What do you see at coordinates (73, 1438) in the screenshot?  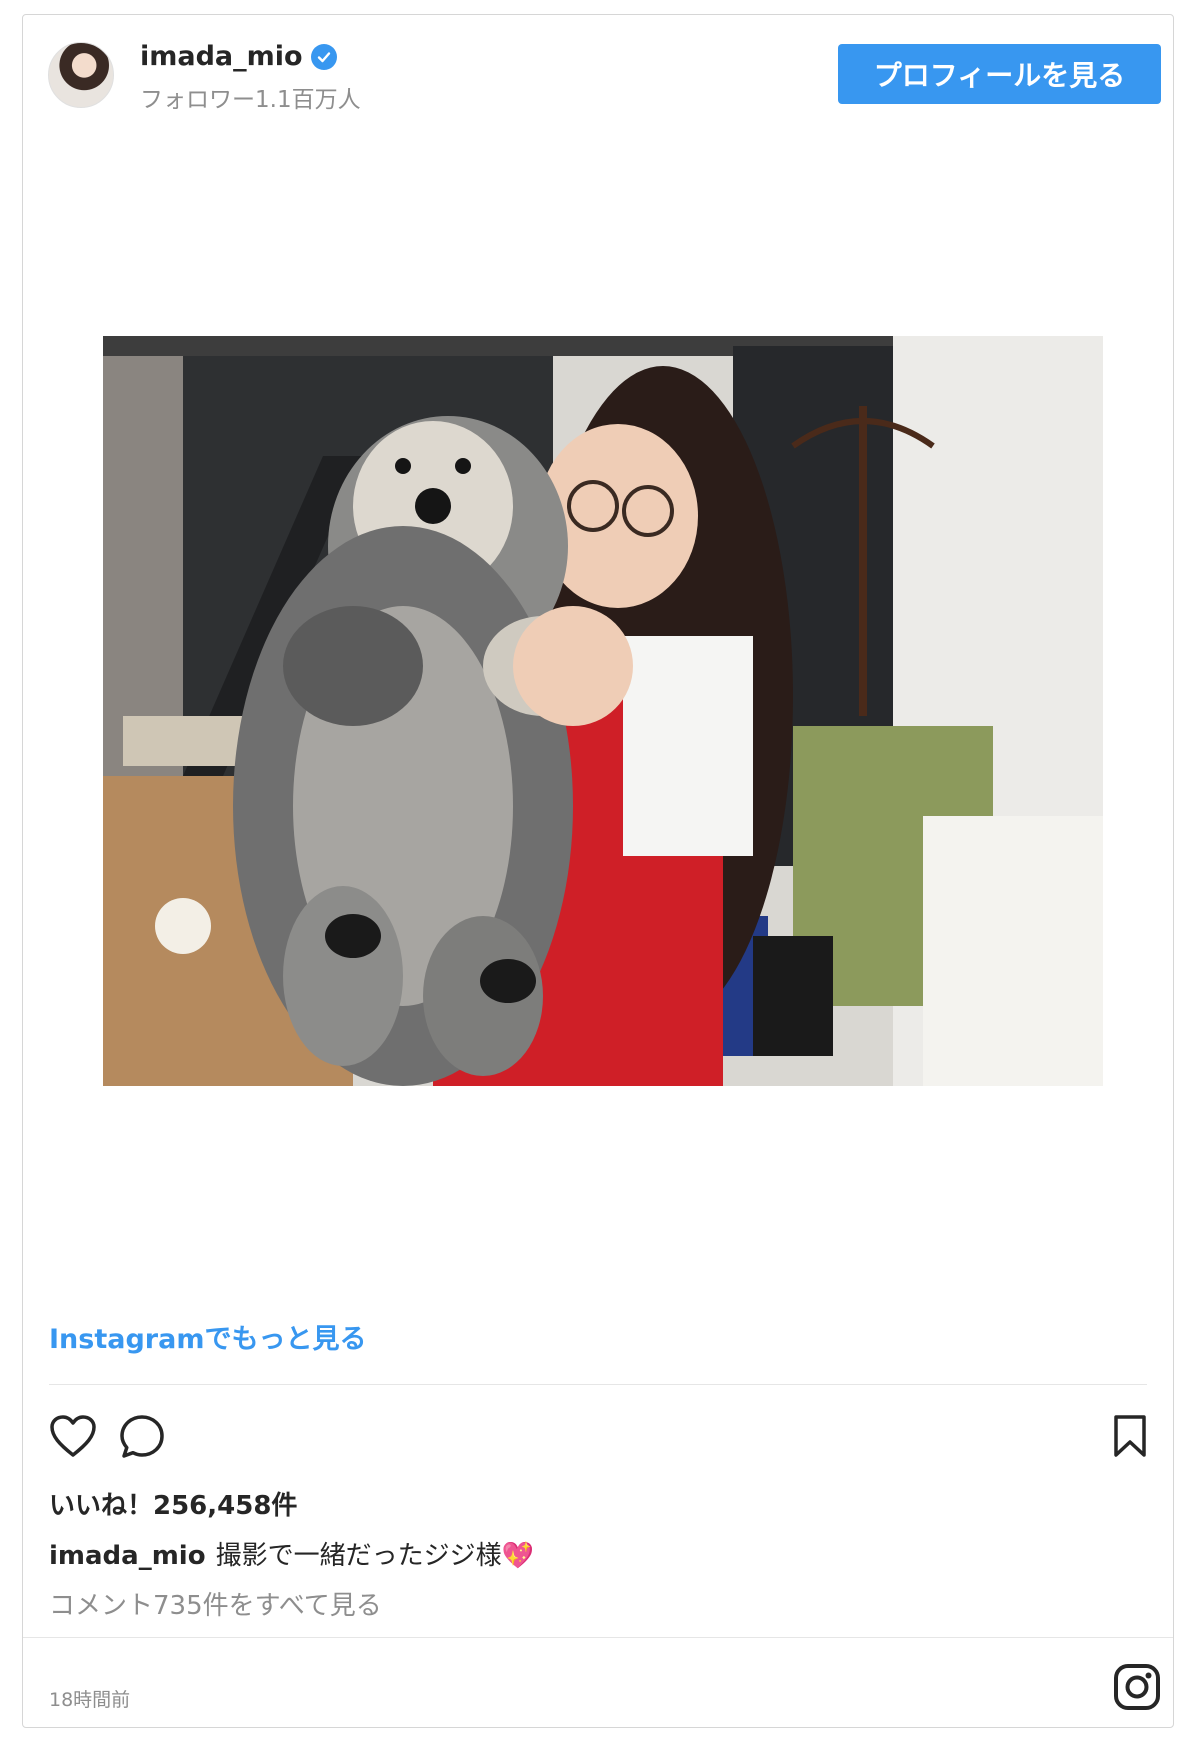 I see `heart-icon` at bounding box center [73, 1438].